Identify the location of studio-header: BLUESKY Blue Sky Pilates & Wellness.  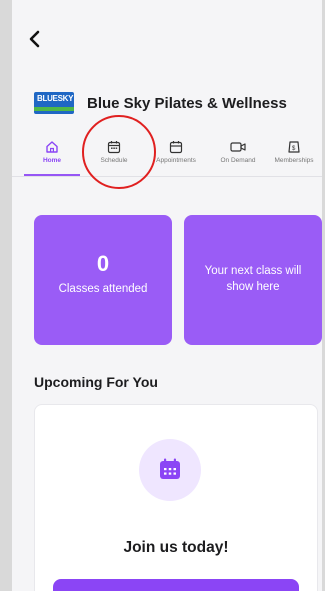
(178, 103).